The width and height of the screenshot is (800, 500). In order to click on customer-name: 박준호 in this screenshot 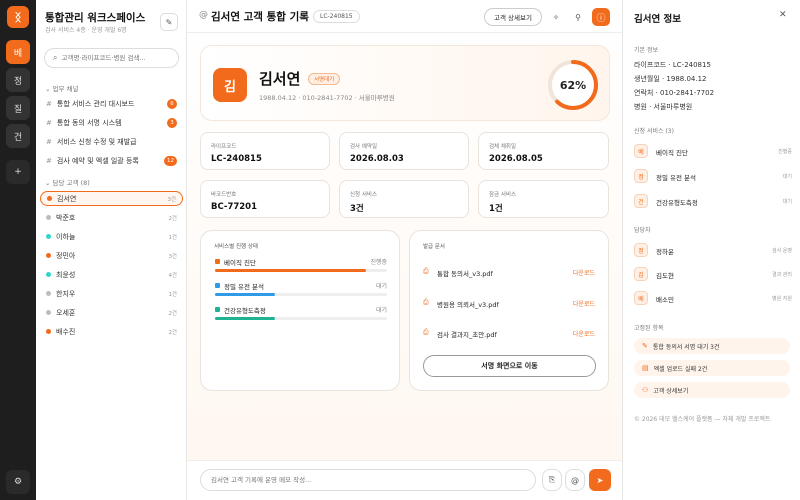, I will do `click(66, 217)`.